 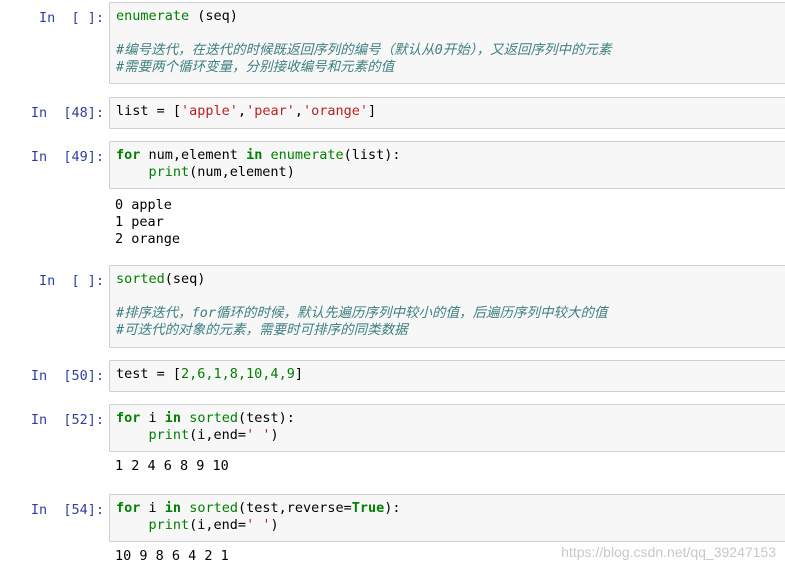 What do you see at coordinates (193, 155) in the screenshot?
I see `code-token: num,element` at bounding box center [193, 155].